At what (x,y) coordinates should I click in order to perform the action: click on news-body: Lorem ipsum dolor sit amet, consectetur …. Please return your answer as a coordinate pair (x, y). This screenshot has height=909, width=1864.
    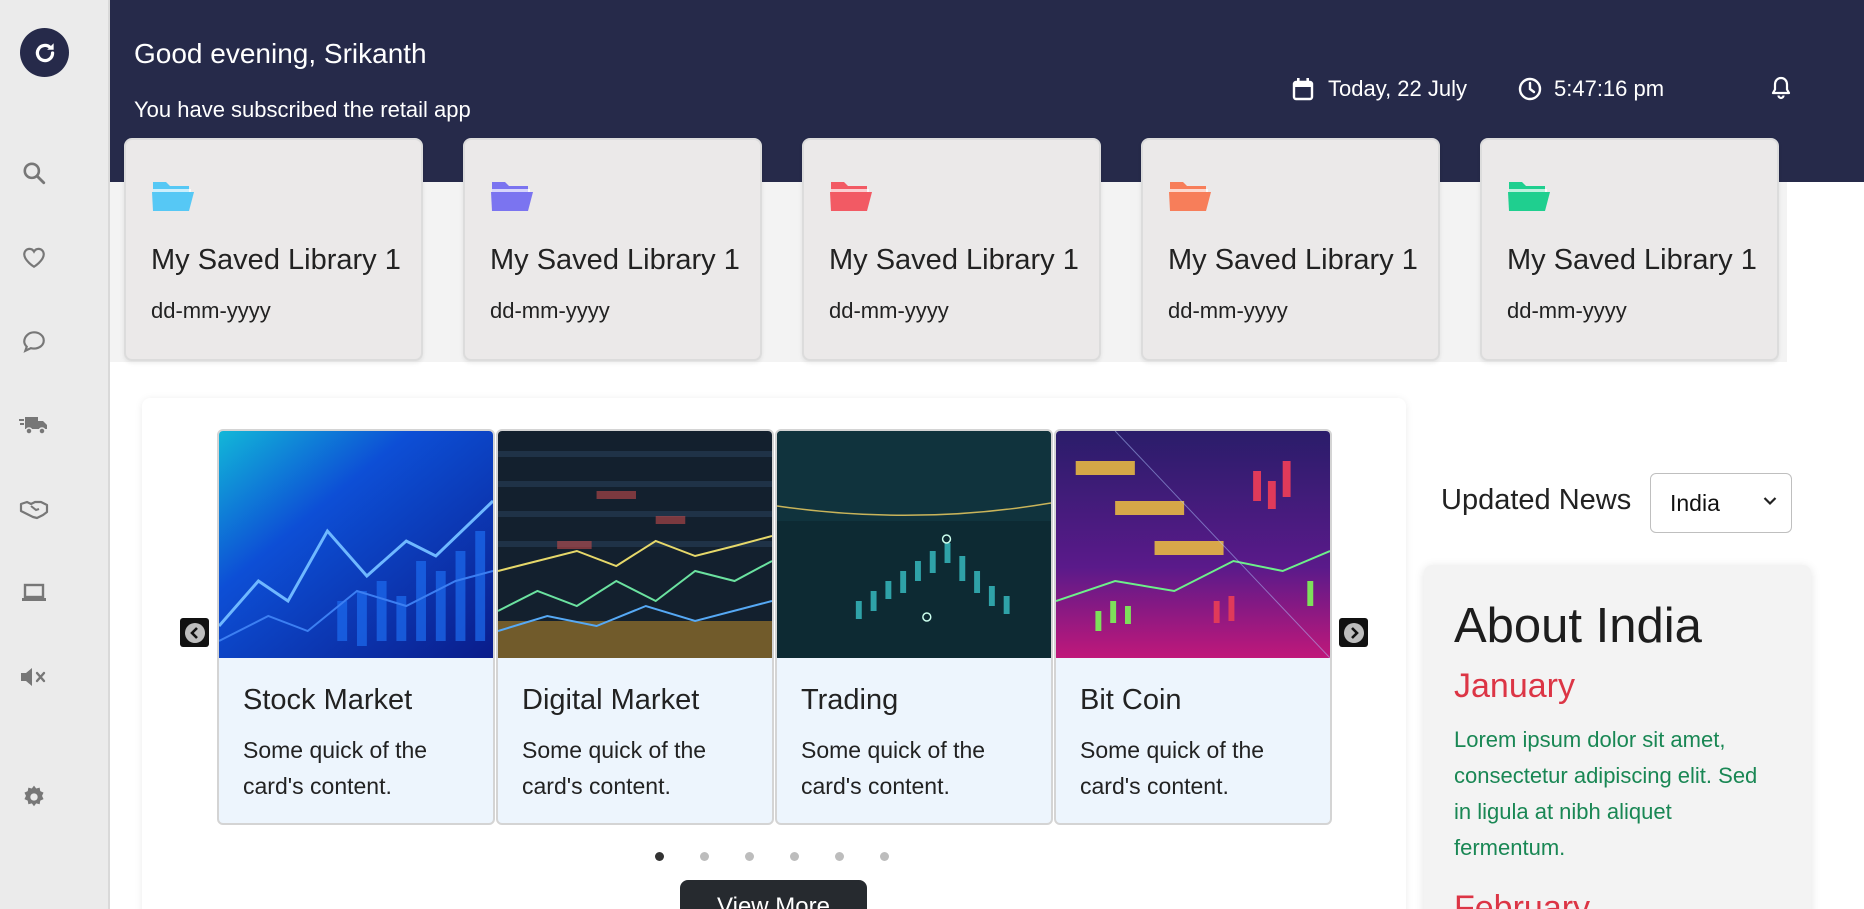
    Looking at the image, I should click on (1606, 793).